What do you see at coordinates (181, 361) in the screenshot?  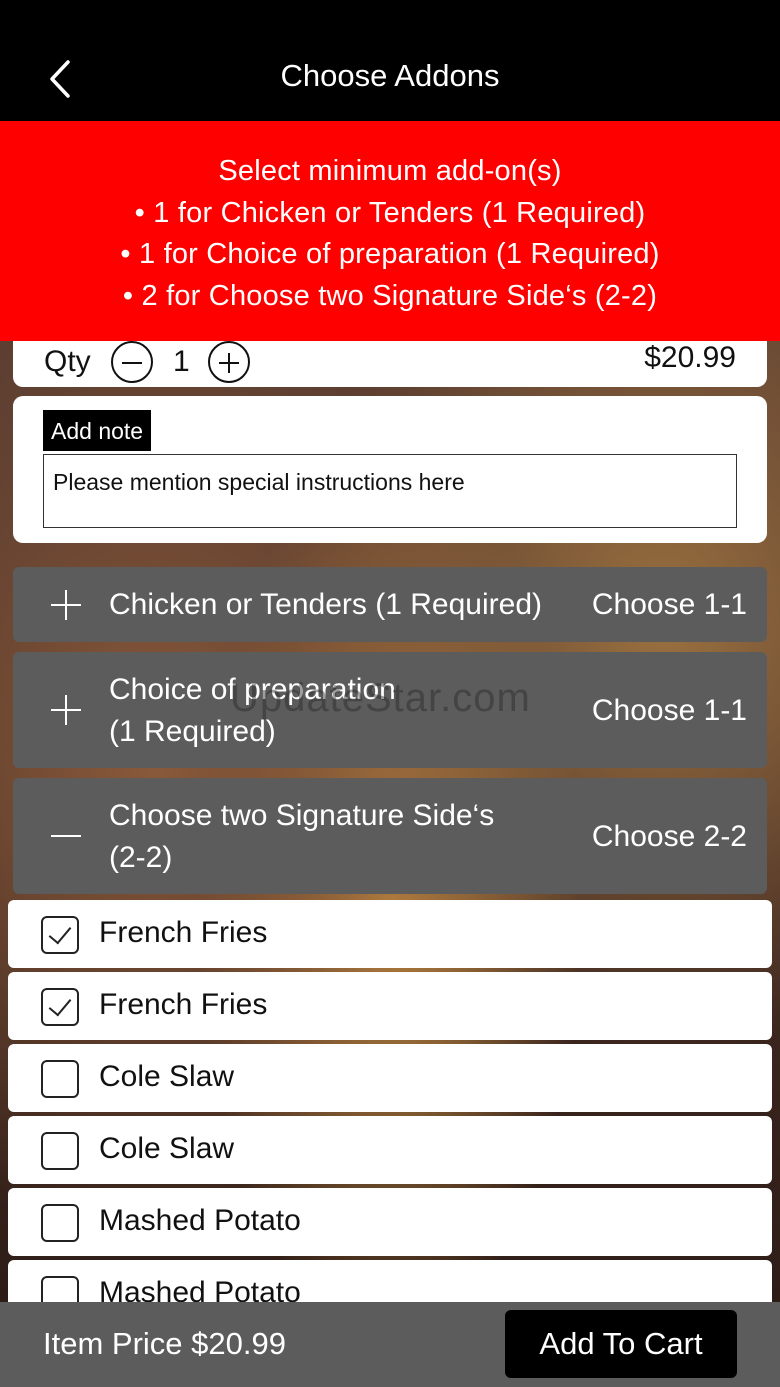 I see `qty-value: 1` at bounding box center [181, 361].